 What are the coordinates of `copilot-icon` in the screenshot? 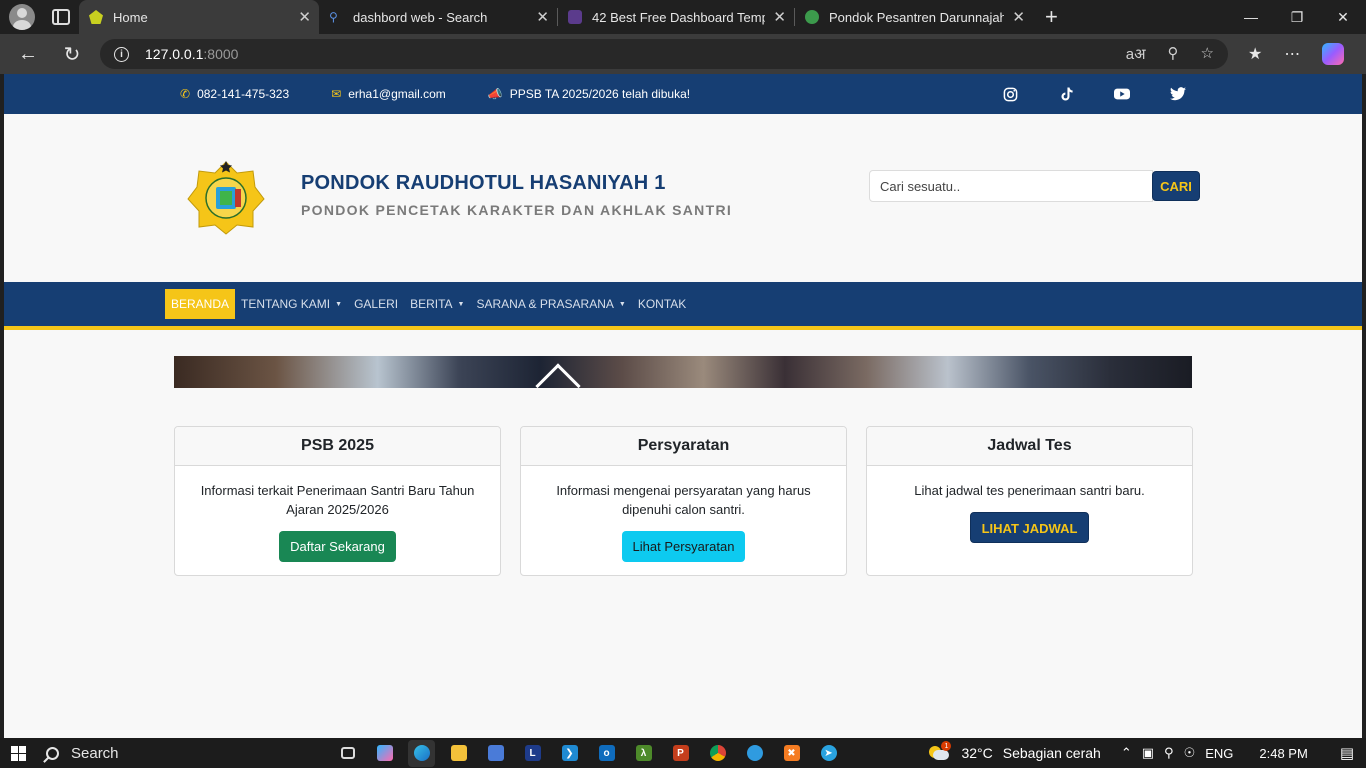 It's located at (1333, 54).